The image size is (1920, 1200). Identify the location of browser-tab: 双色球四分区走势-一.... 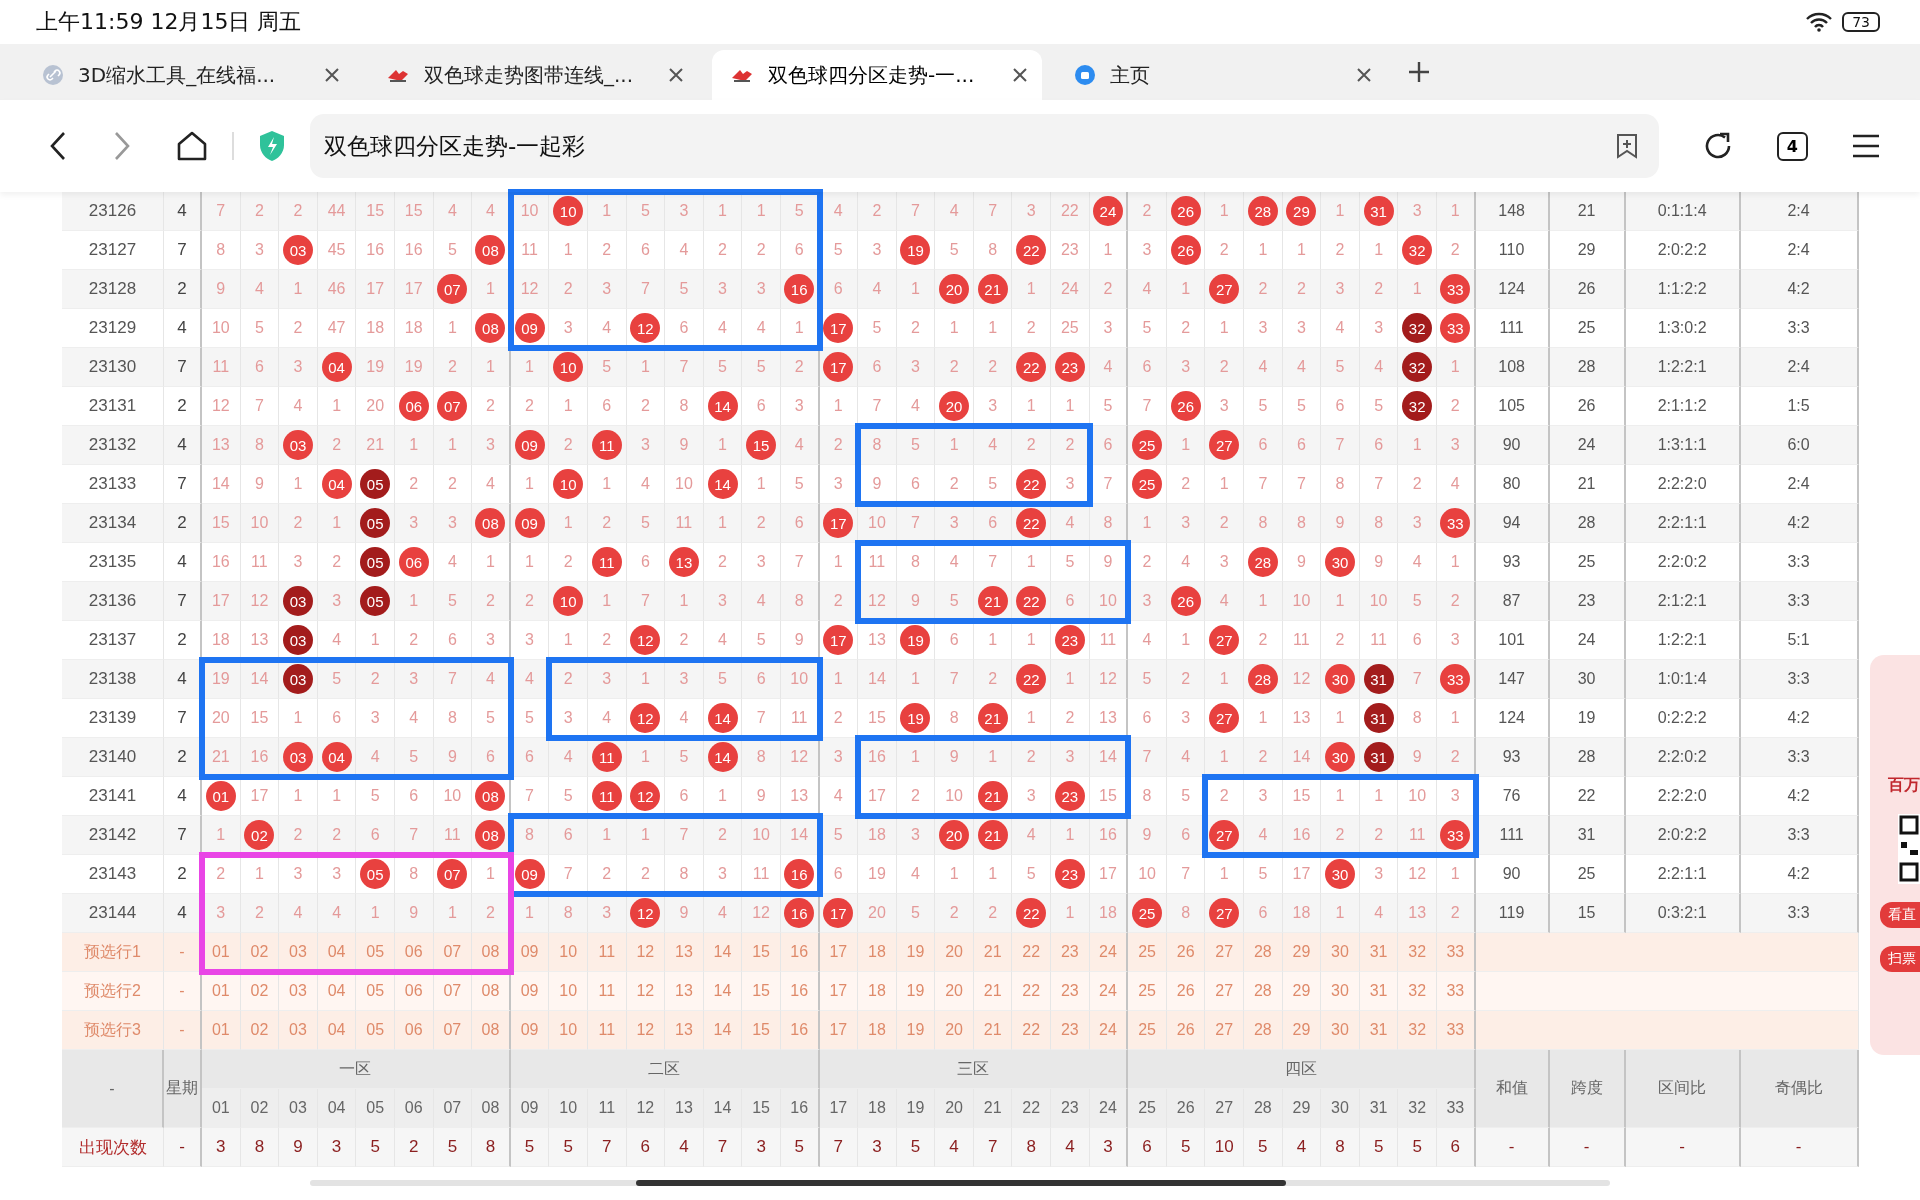
(877, 75).